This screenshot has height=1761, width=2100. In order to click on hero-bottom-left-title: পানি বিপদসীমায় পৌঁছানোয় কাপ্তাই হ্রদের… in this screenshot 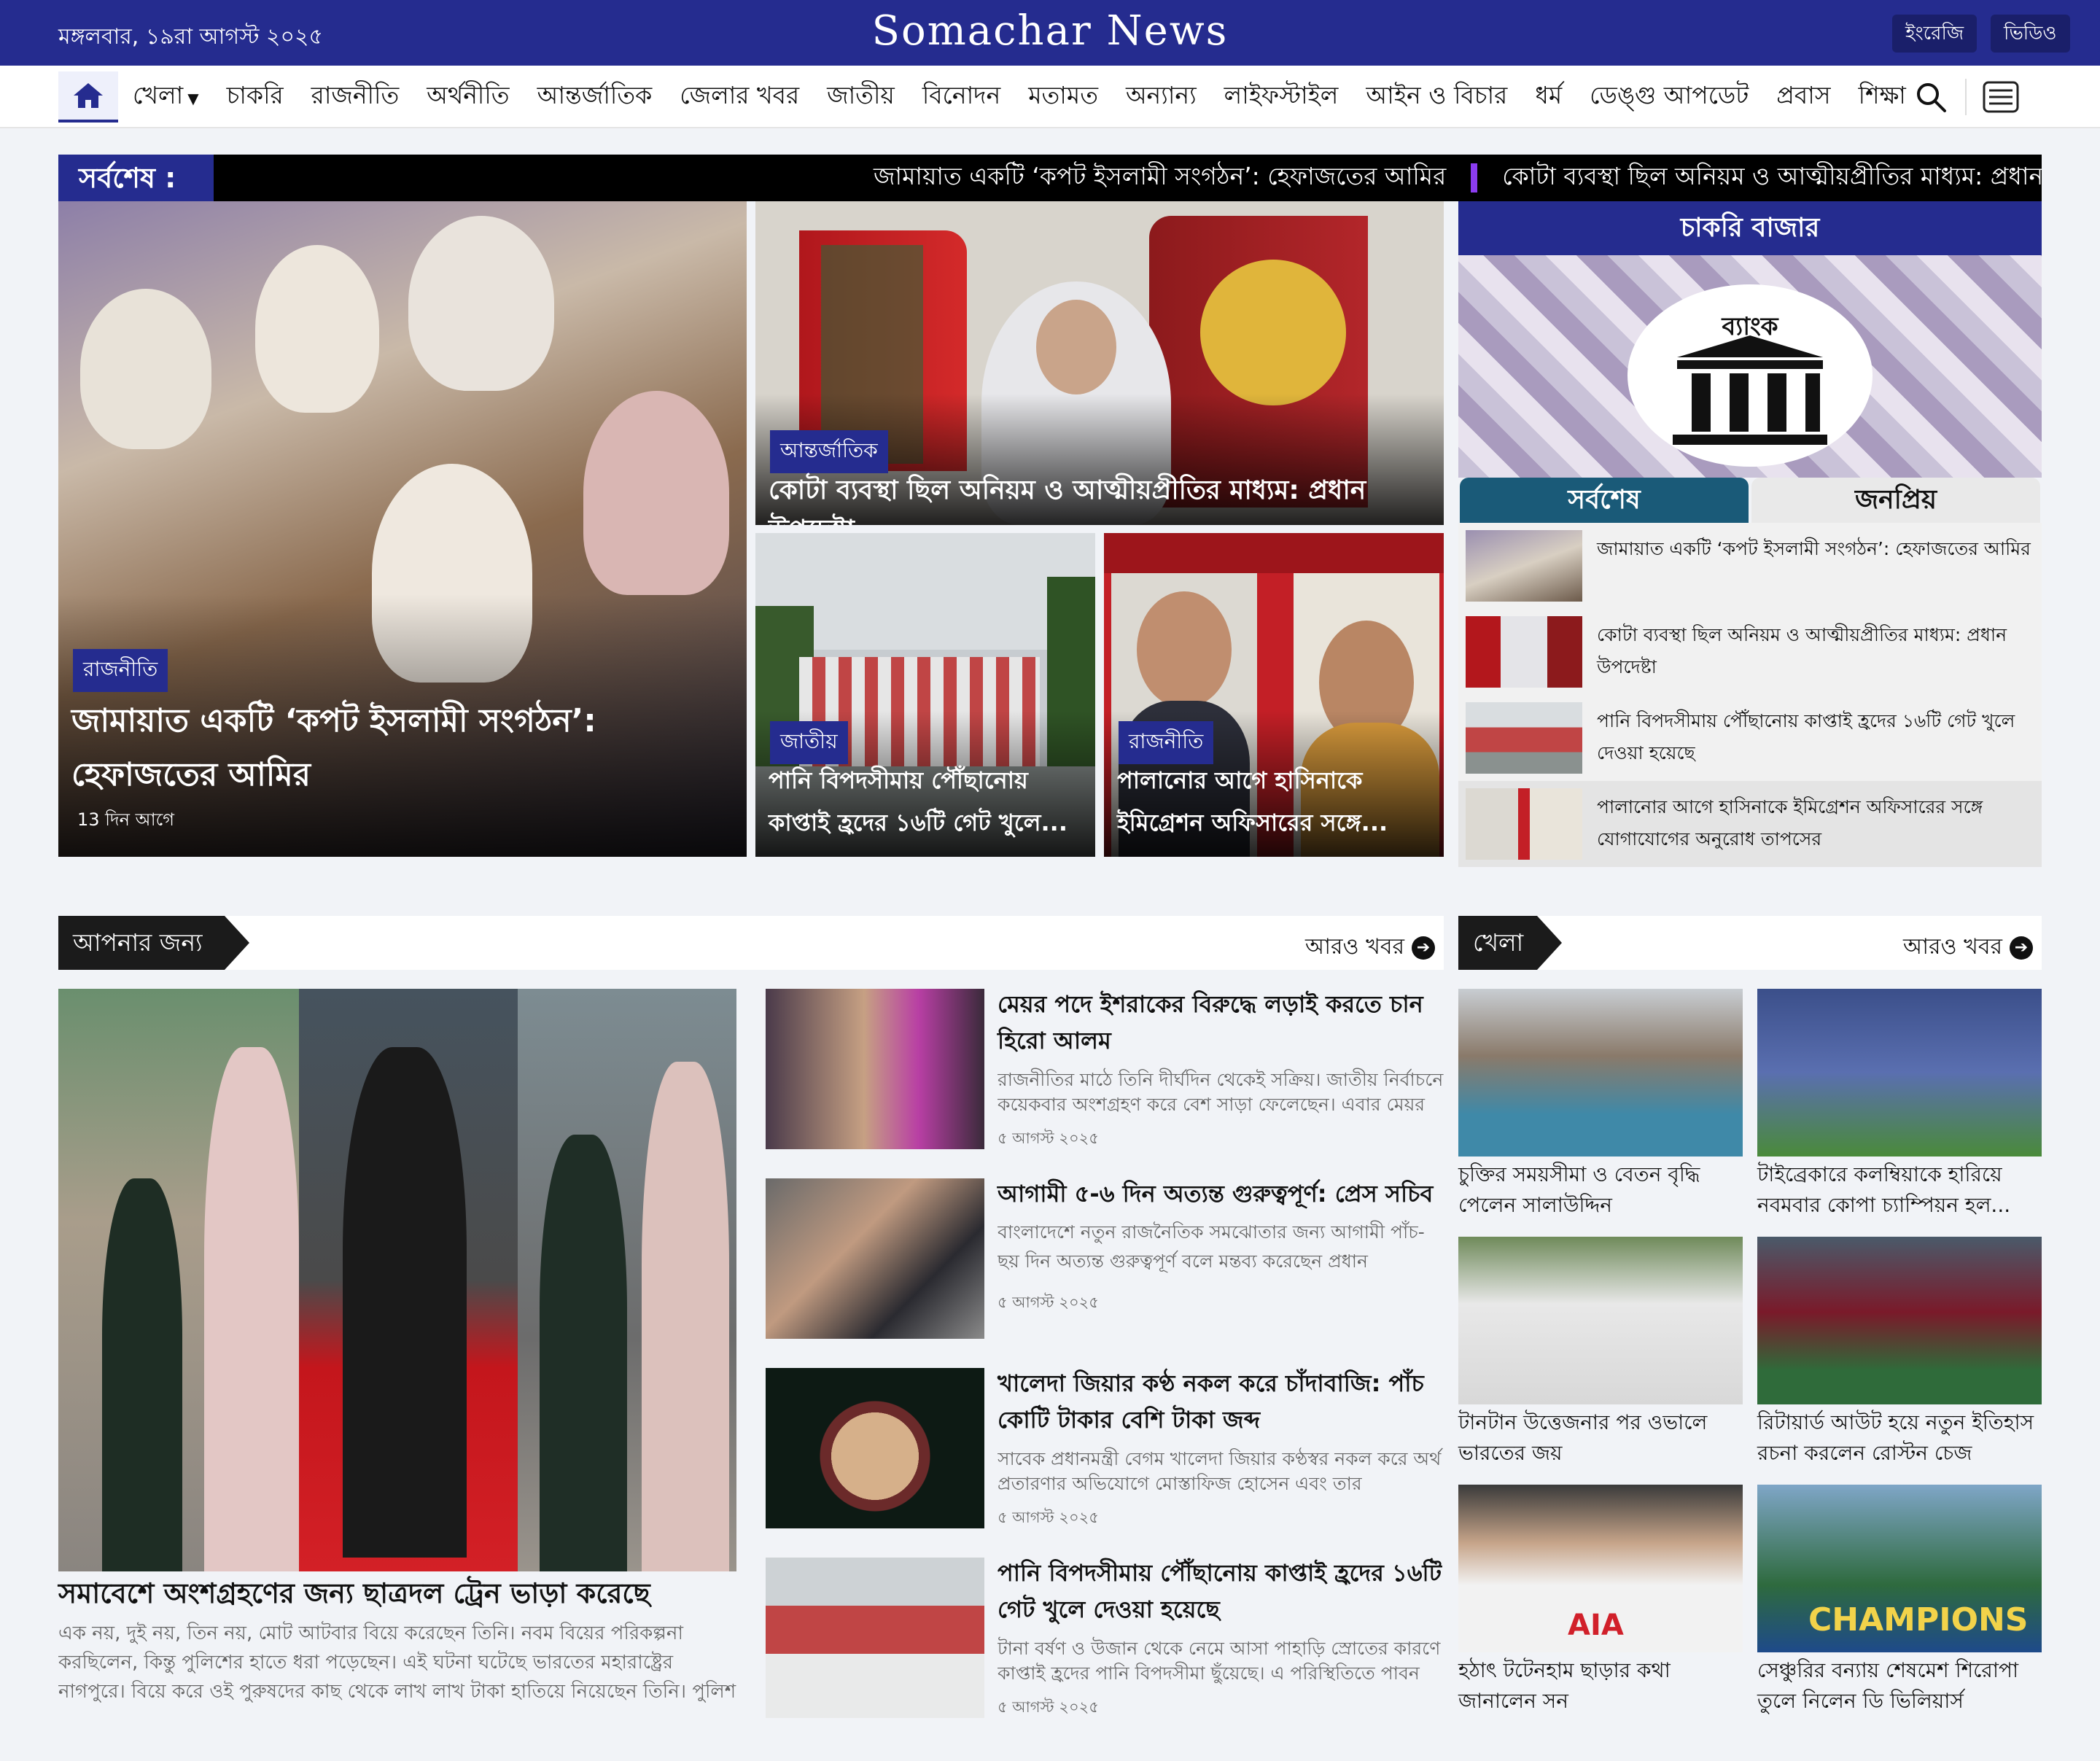, I will do `click(925, 801)`.